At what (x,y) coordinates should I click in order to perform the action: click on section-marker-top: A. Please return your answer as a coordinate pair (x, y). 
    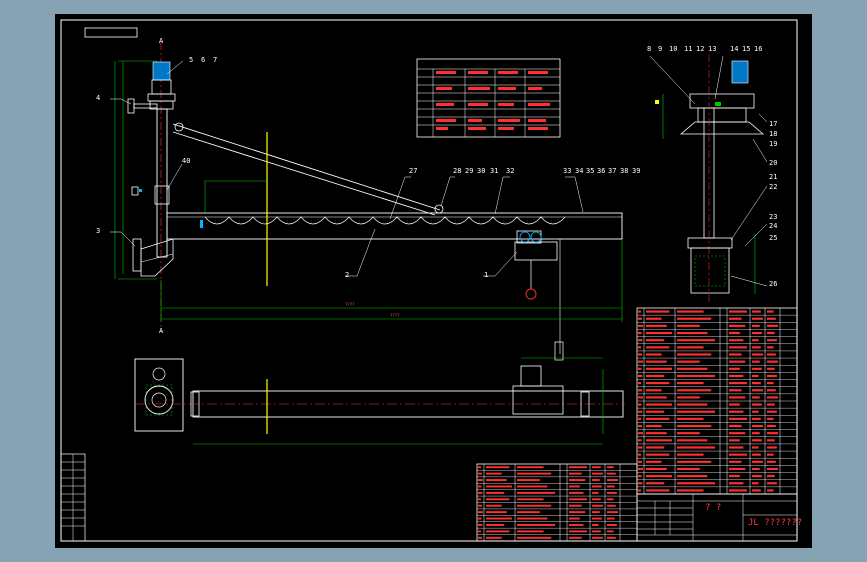
    Looking at the image, I should click on (161, 41).